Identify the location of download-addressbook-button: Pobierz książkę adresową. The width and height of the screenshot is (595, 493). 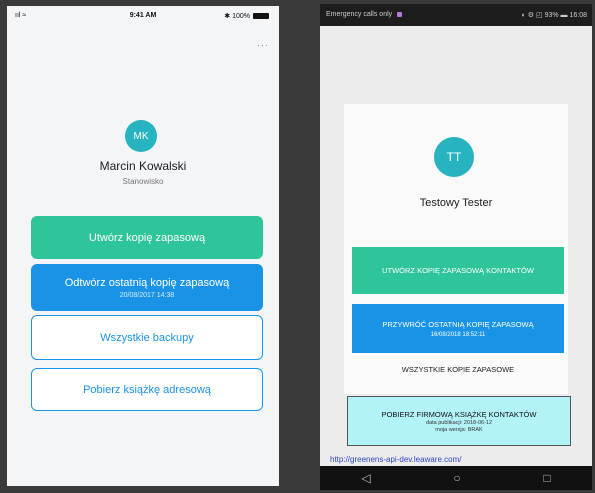
(147, 389).